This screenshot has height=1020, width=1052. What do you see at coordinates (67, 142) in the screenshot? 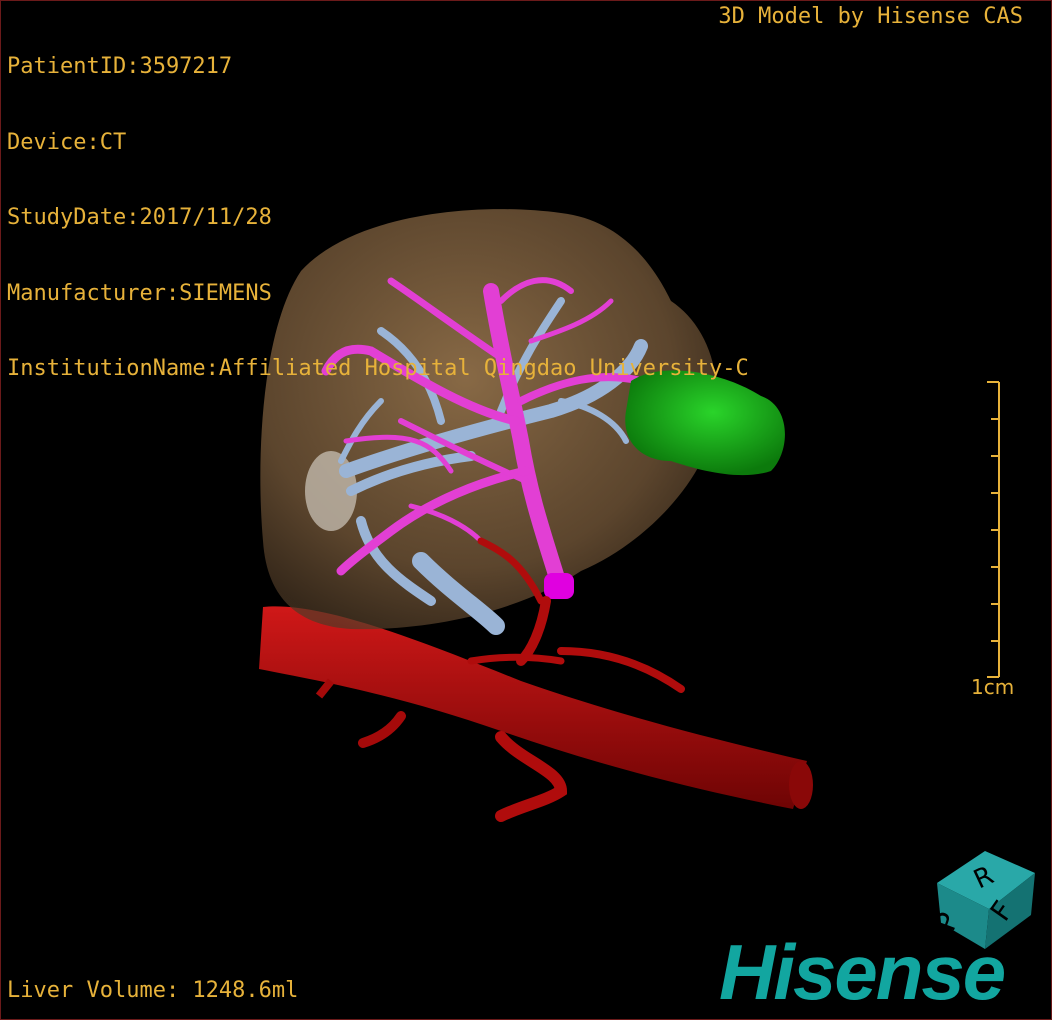
I see `device: Device:CT` at bounding box center [67, 142].